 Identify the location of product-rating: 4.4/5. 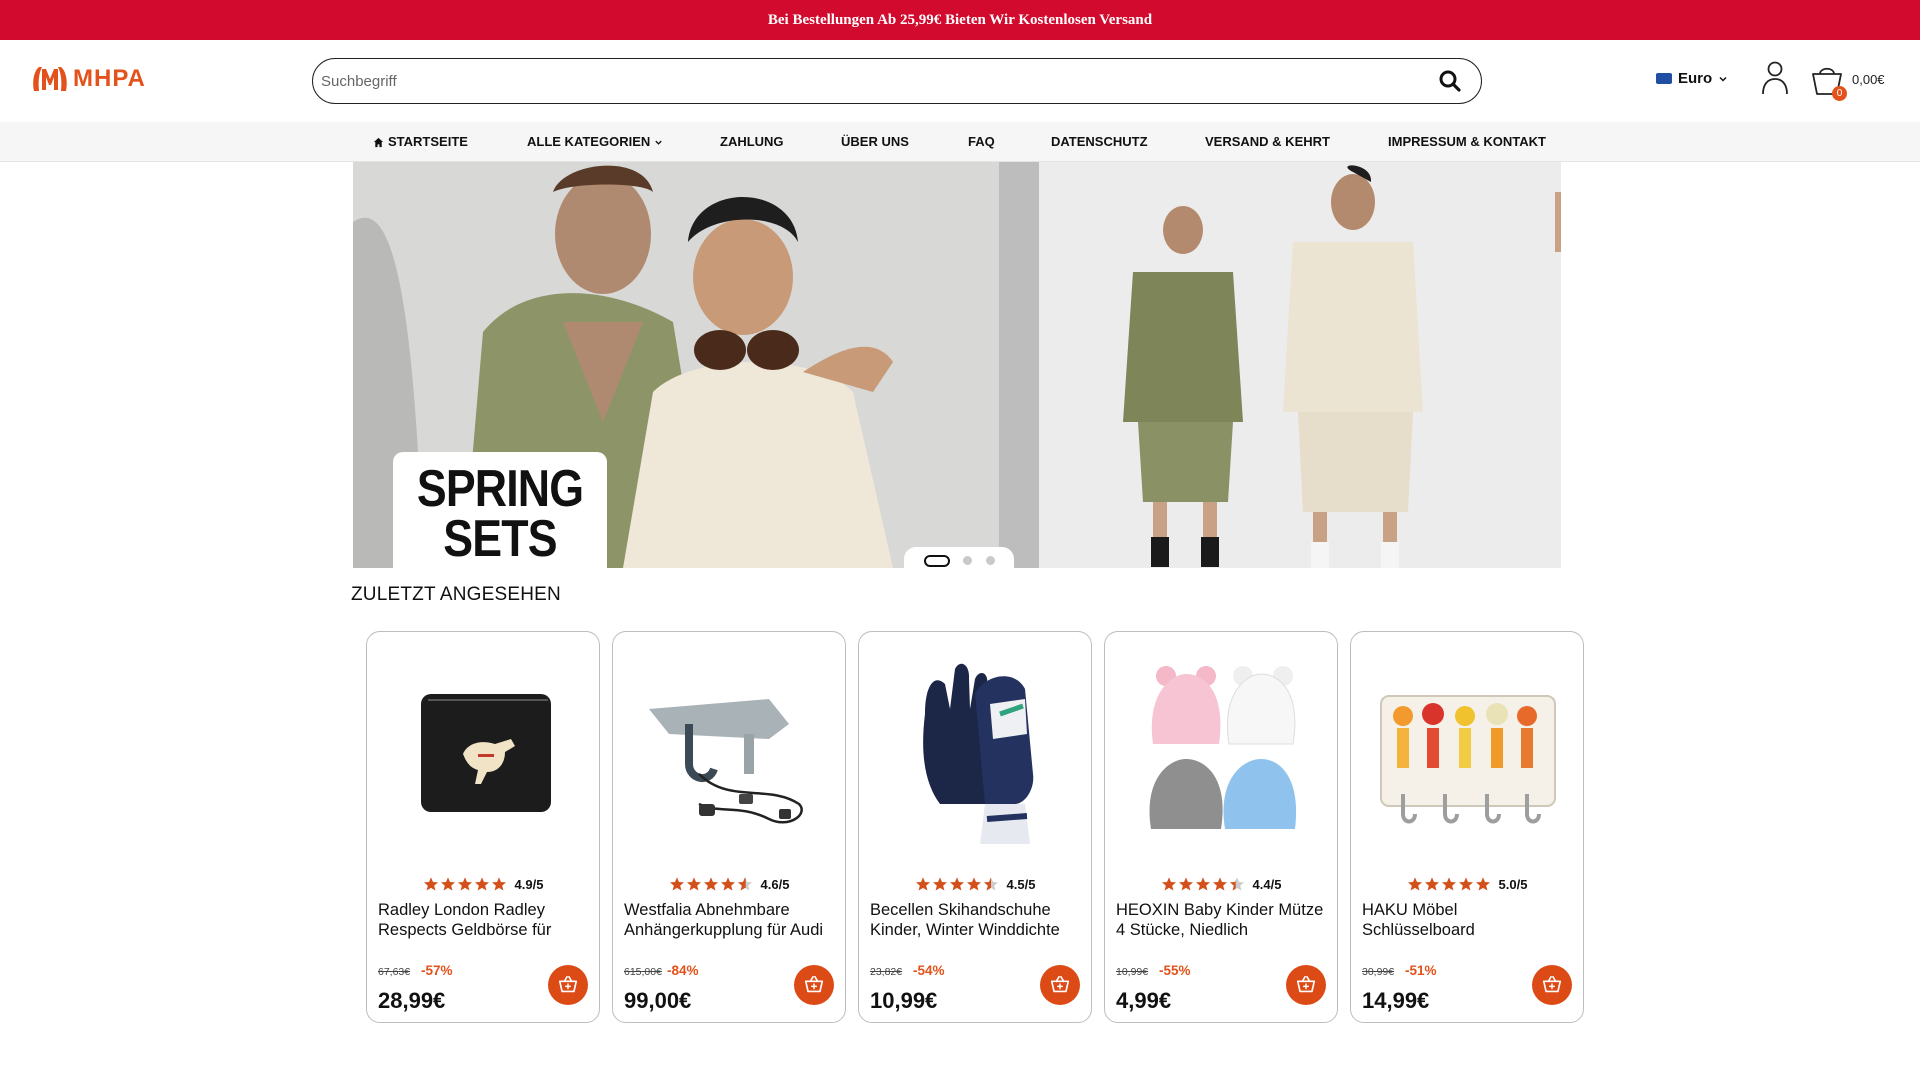
(1221, 884).